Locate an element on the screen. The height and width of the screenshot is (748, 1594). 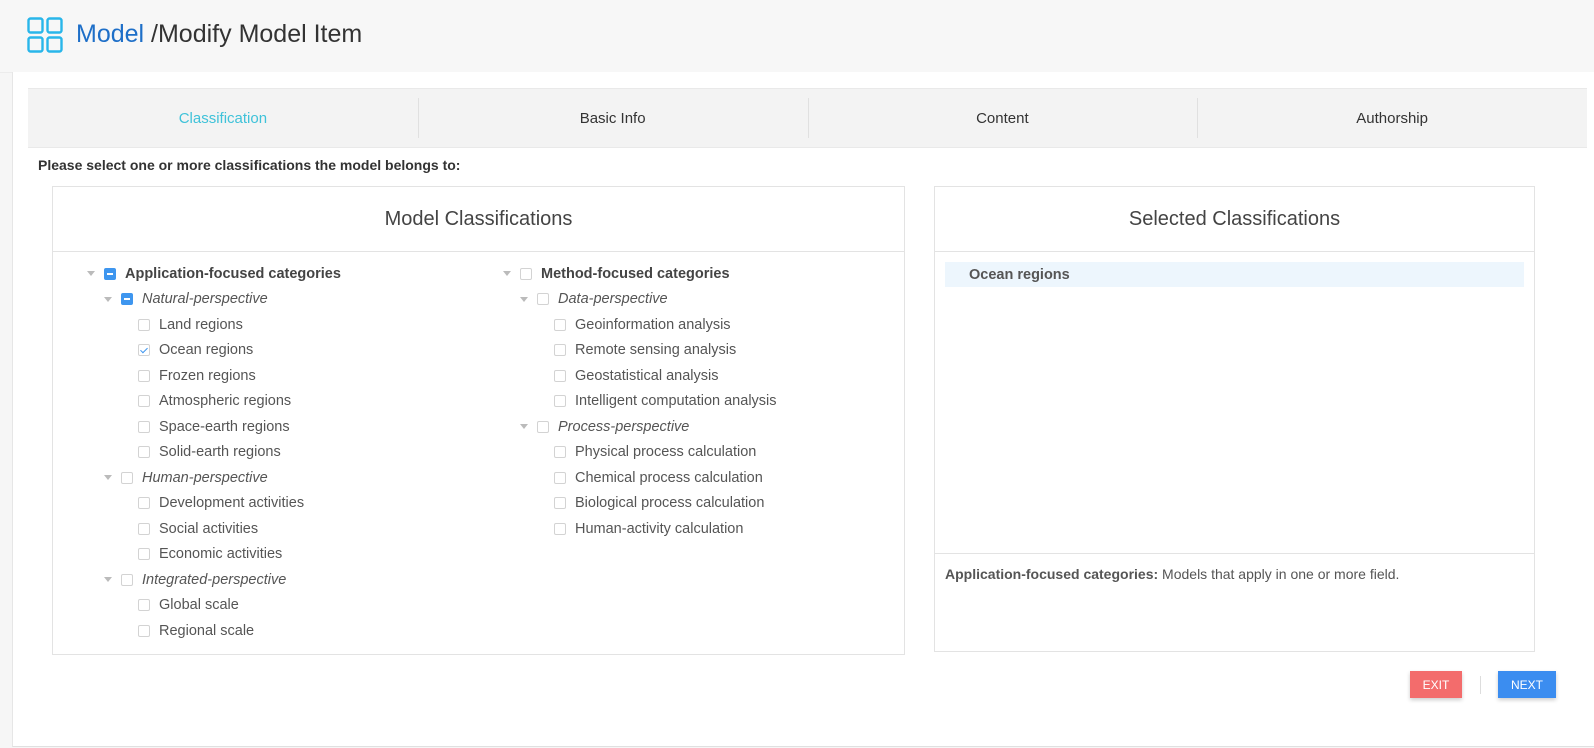
tree-node: Biological process calculation is located at coordinates (640, 504).